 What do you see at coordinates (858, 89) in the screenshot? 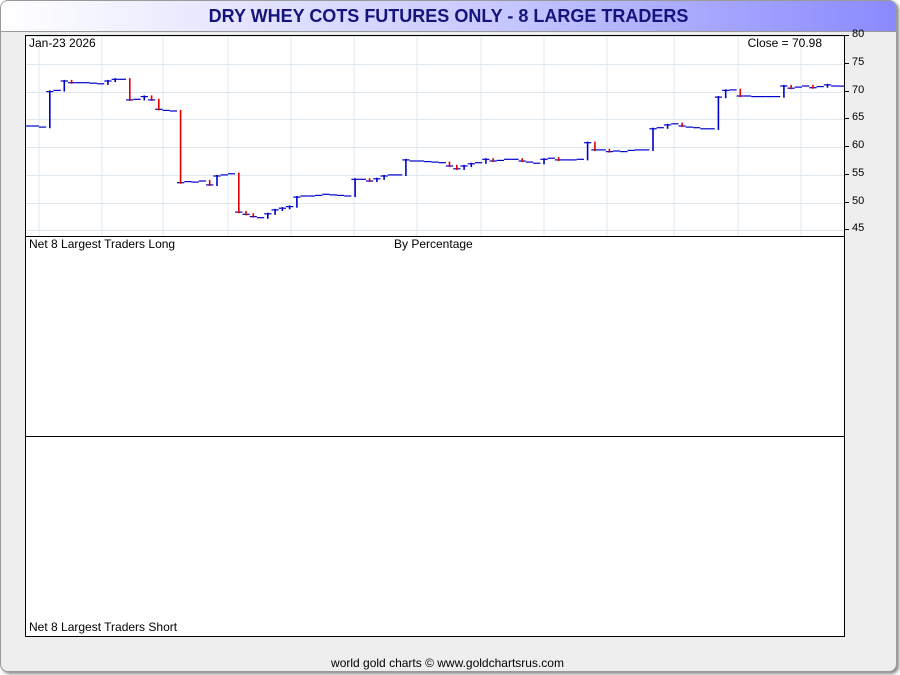
I see `y-tick-label: 70` at bounding box center [858, 89].